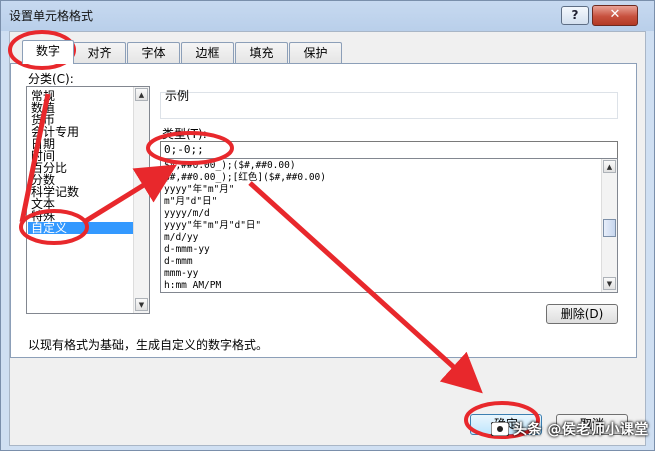 This screenshot has width=655, height=451. Describe the element at coordinates (48, 52) in the screenshot. I see `tab-number: 数字` at that location.